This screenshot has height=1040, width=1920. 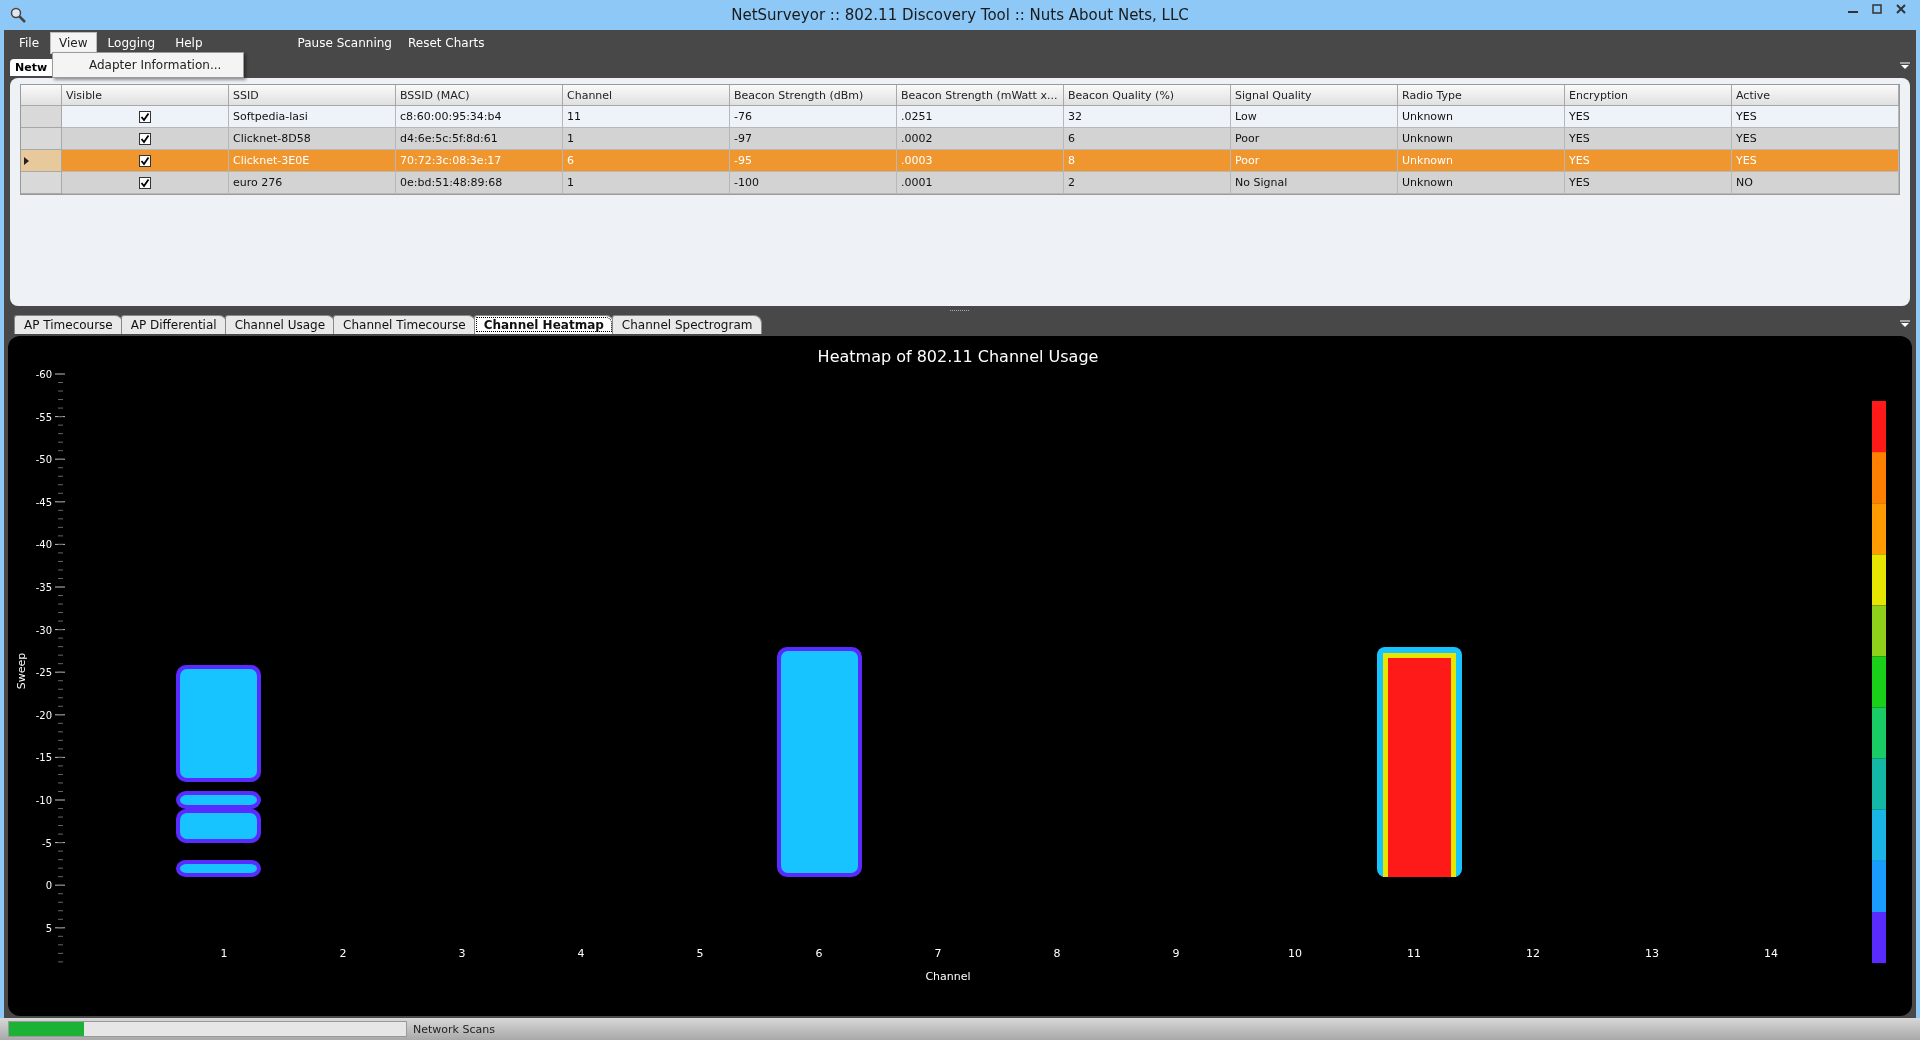 What do you see at coordinates (26, 160) in the screenshot?
I see `row-pointer-icon` at bounding box center [26, 160].